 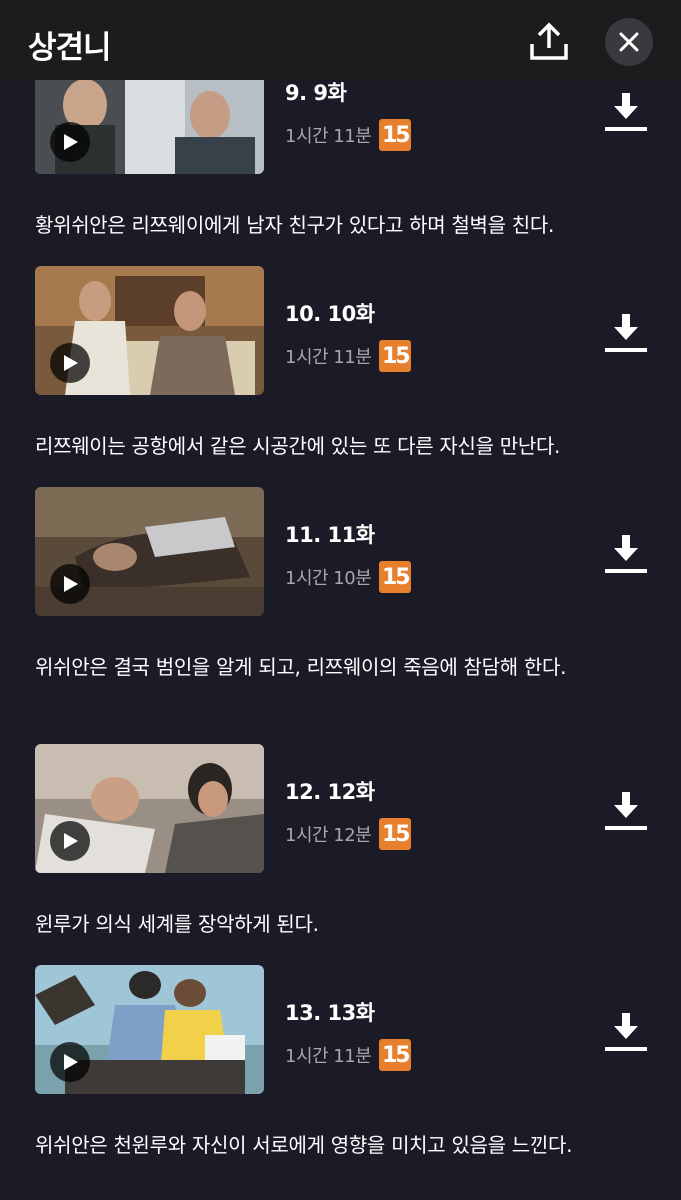 I want to click on page-title: 상견니, so click(x=70, y=48).